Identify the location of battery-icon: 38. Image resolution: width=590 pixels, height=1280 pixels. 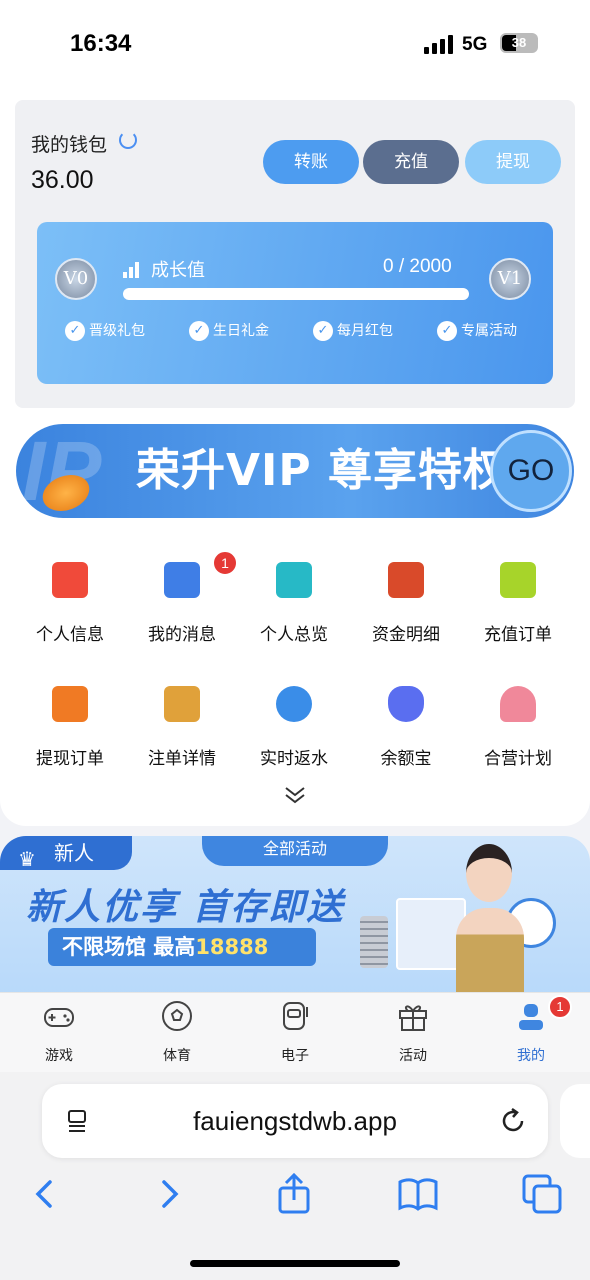
(519, 43).